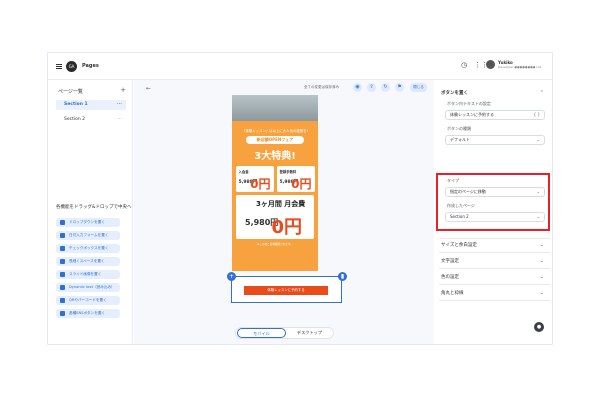  I want to click on tool-label: スライド画像を置く, so click(85, 274).